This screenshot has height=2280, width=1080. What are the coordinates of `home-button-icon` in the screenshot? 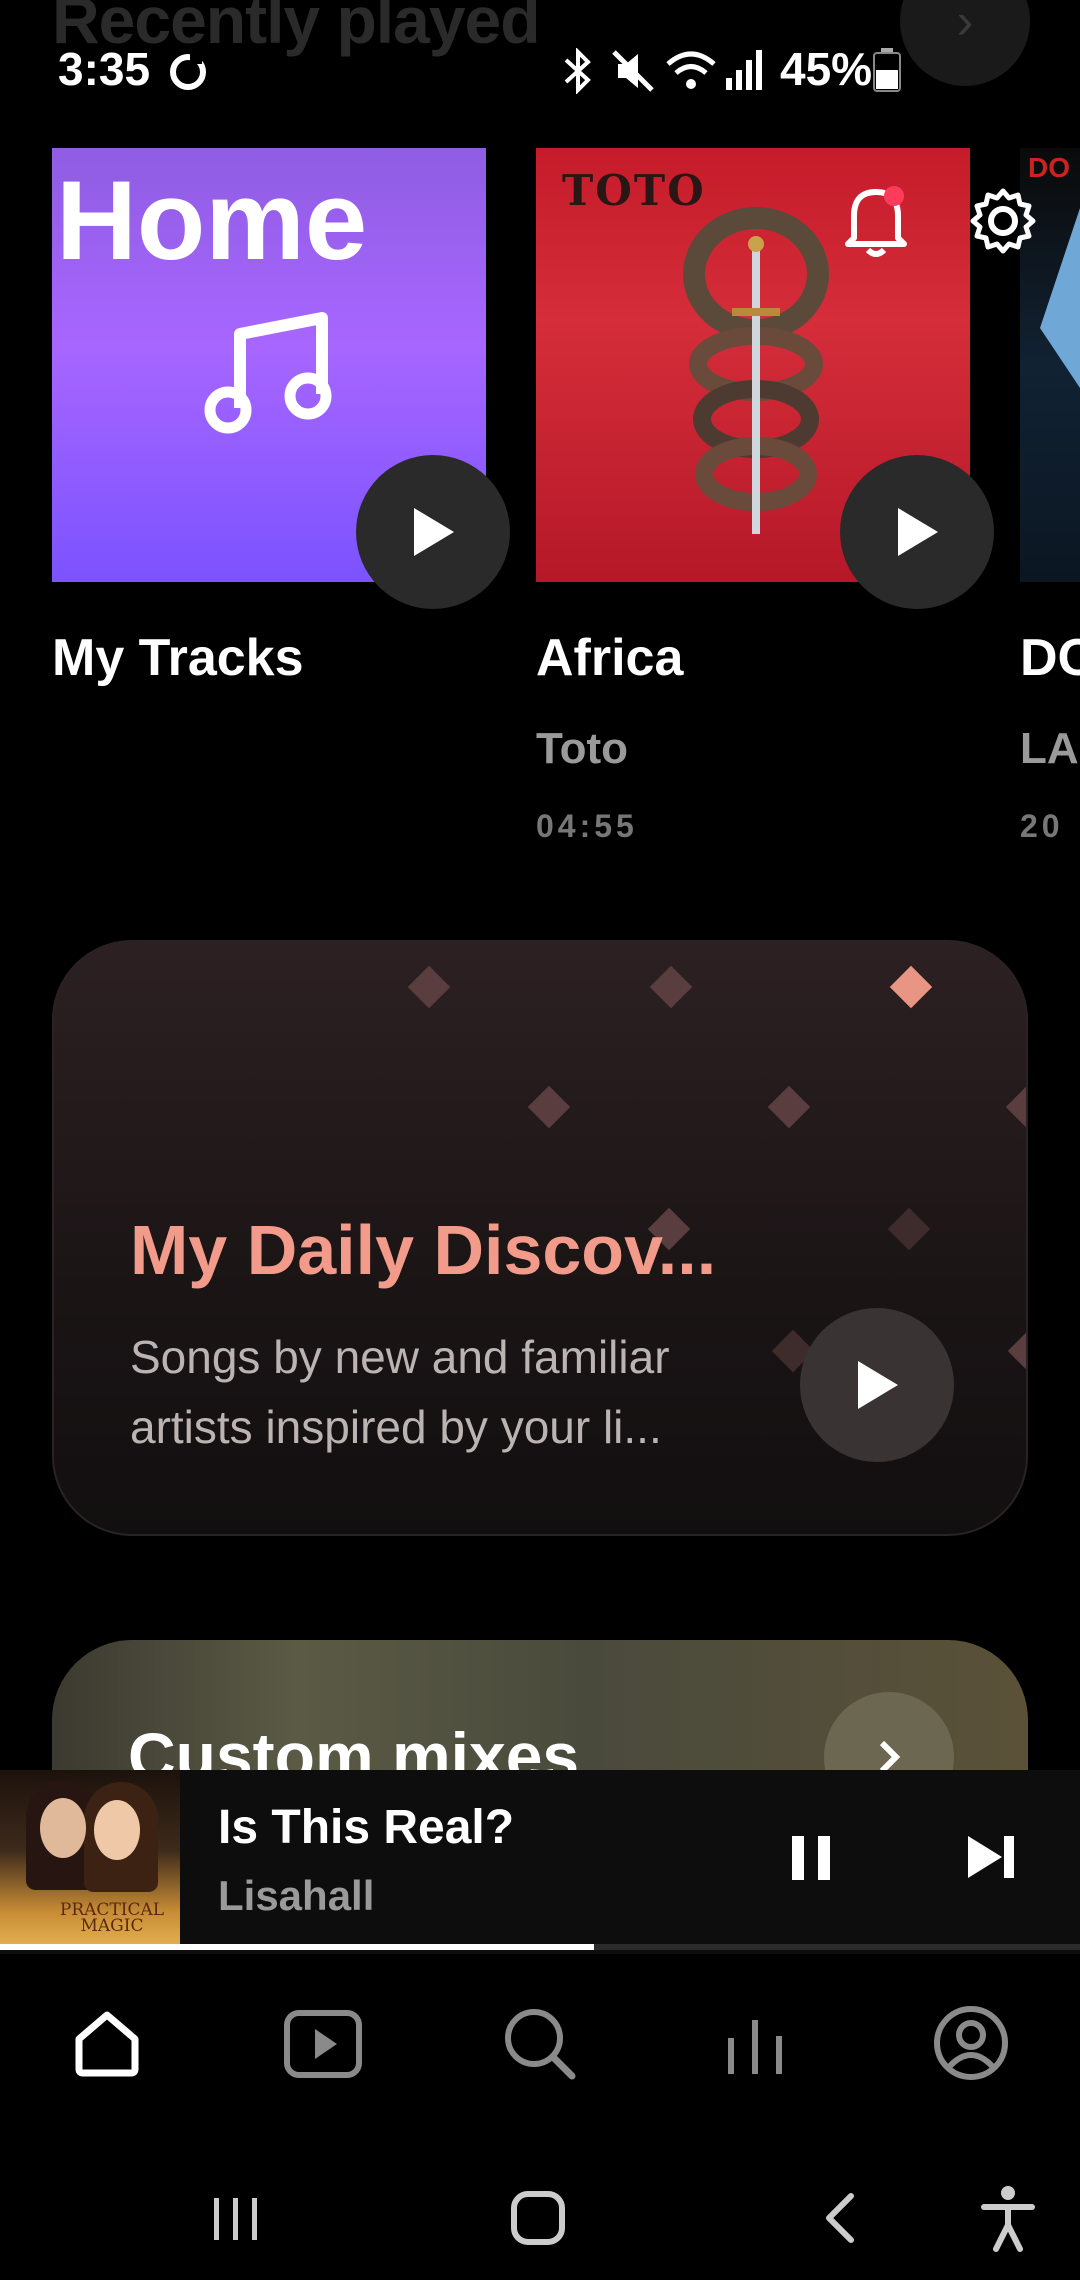 It's located at (538, 2218).